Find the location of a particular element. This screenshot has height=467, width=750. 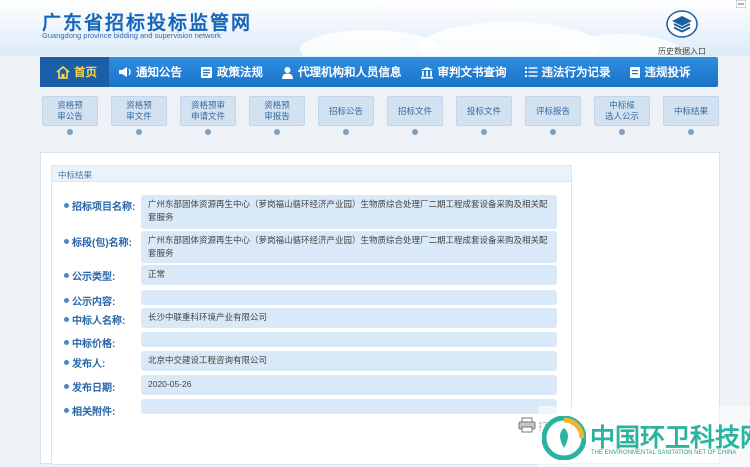

cloud-decoration is located at coordinates (370, 43).